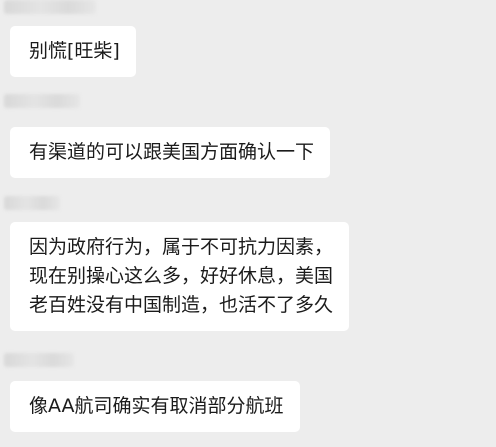 Image resolution: width=496 pixels, height=447 pixels. I want to click on message-text-line: 现在别操心这么多，好好休息，美国, so click(181, 276).